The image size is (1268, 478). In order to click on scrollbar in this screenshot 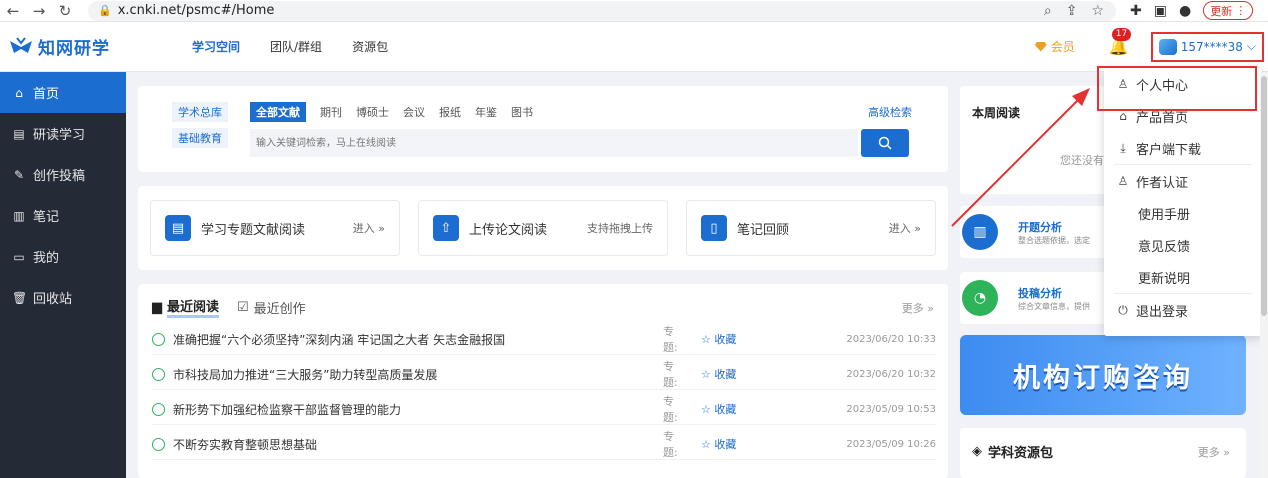, I will do `click(1264, 275)`.